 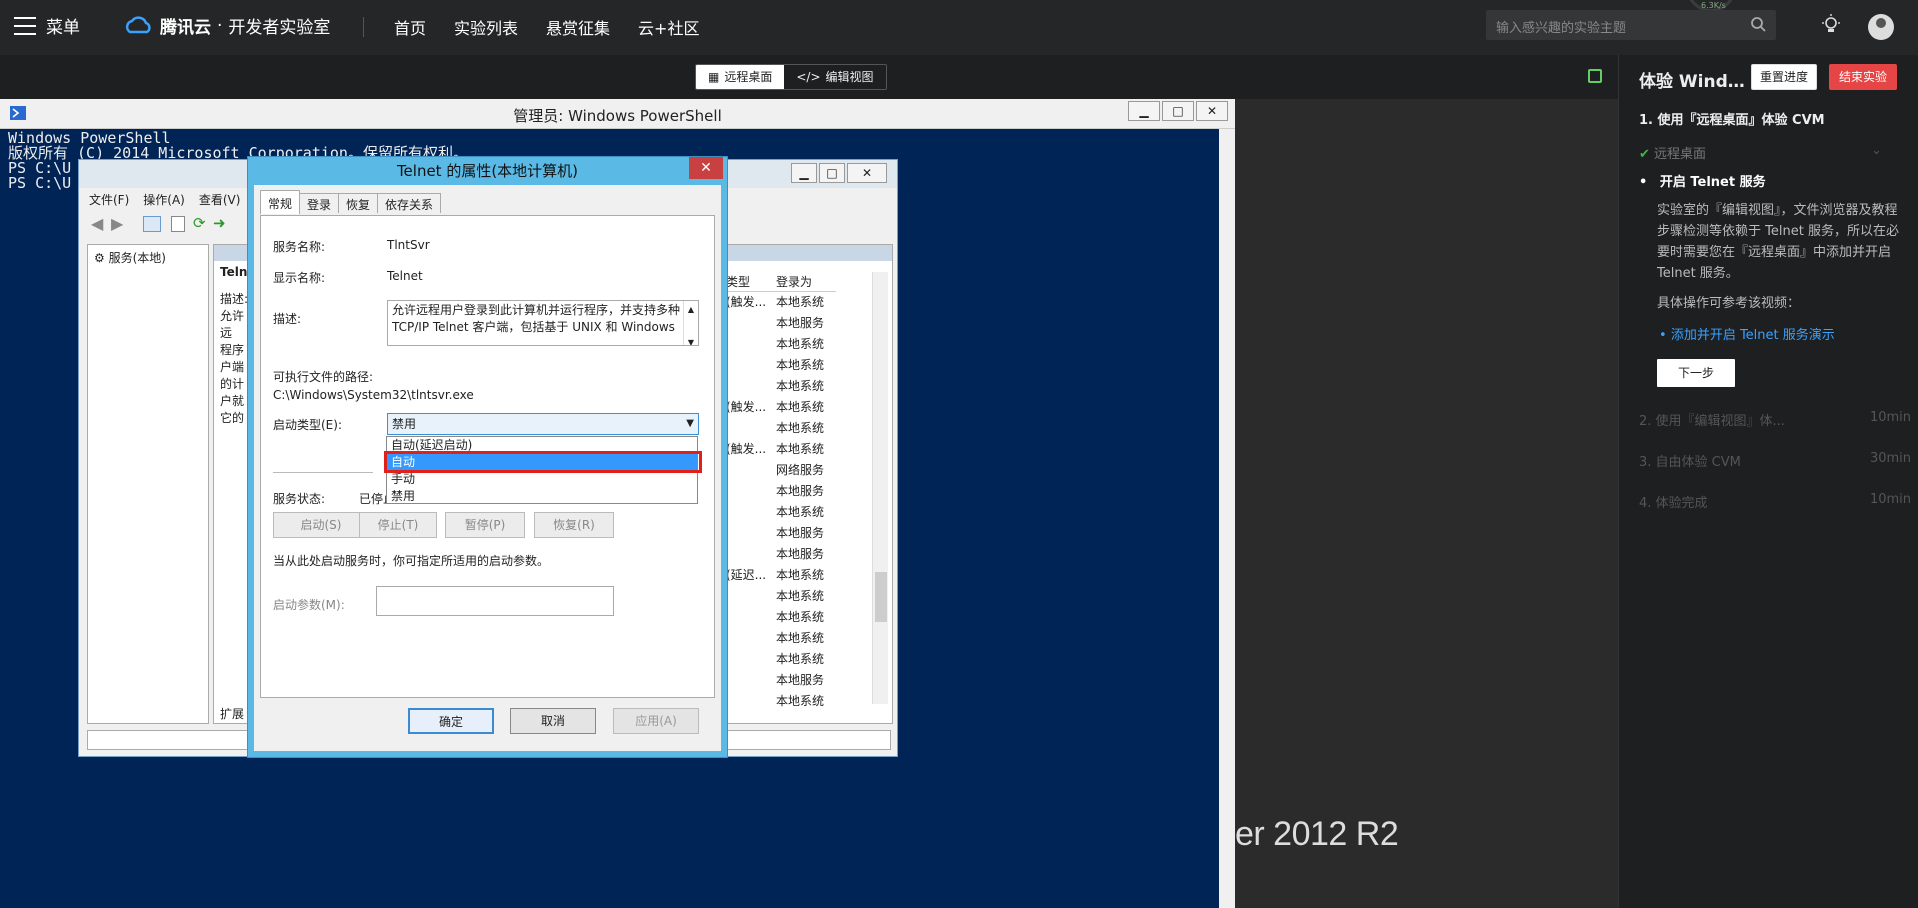 I want to click on powershell-scrollbar, so click(x=1227, y=518).